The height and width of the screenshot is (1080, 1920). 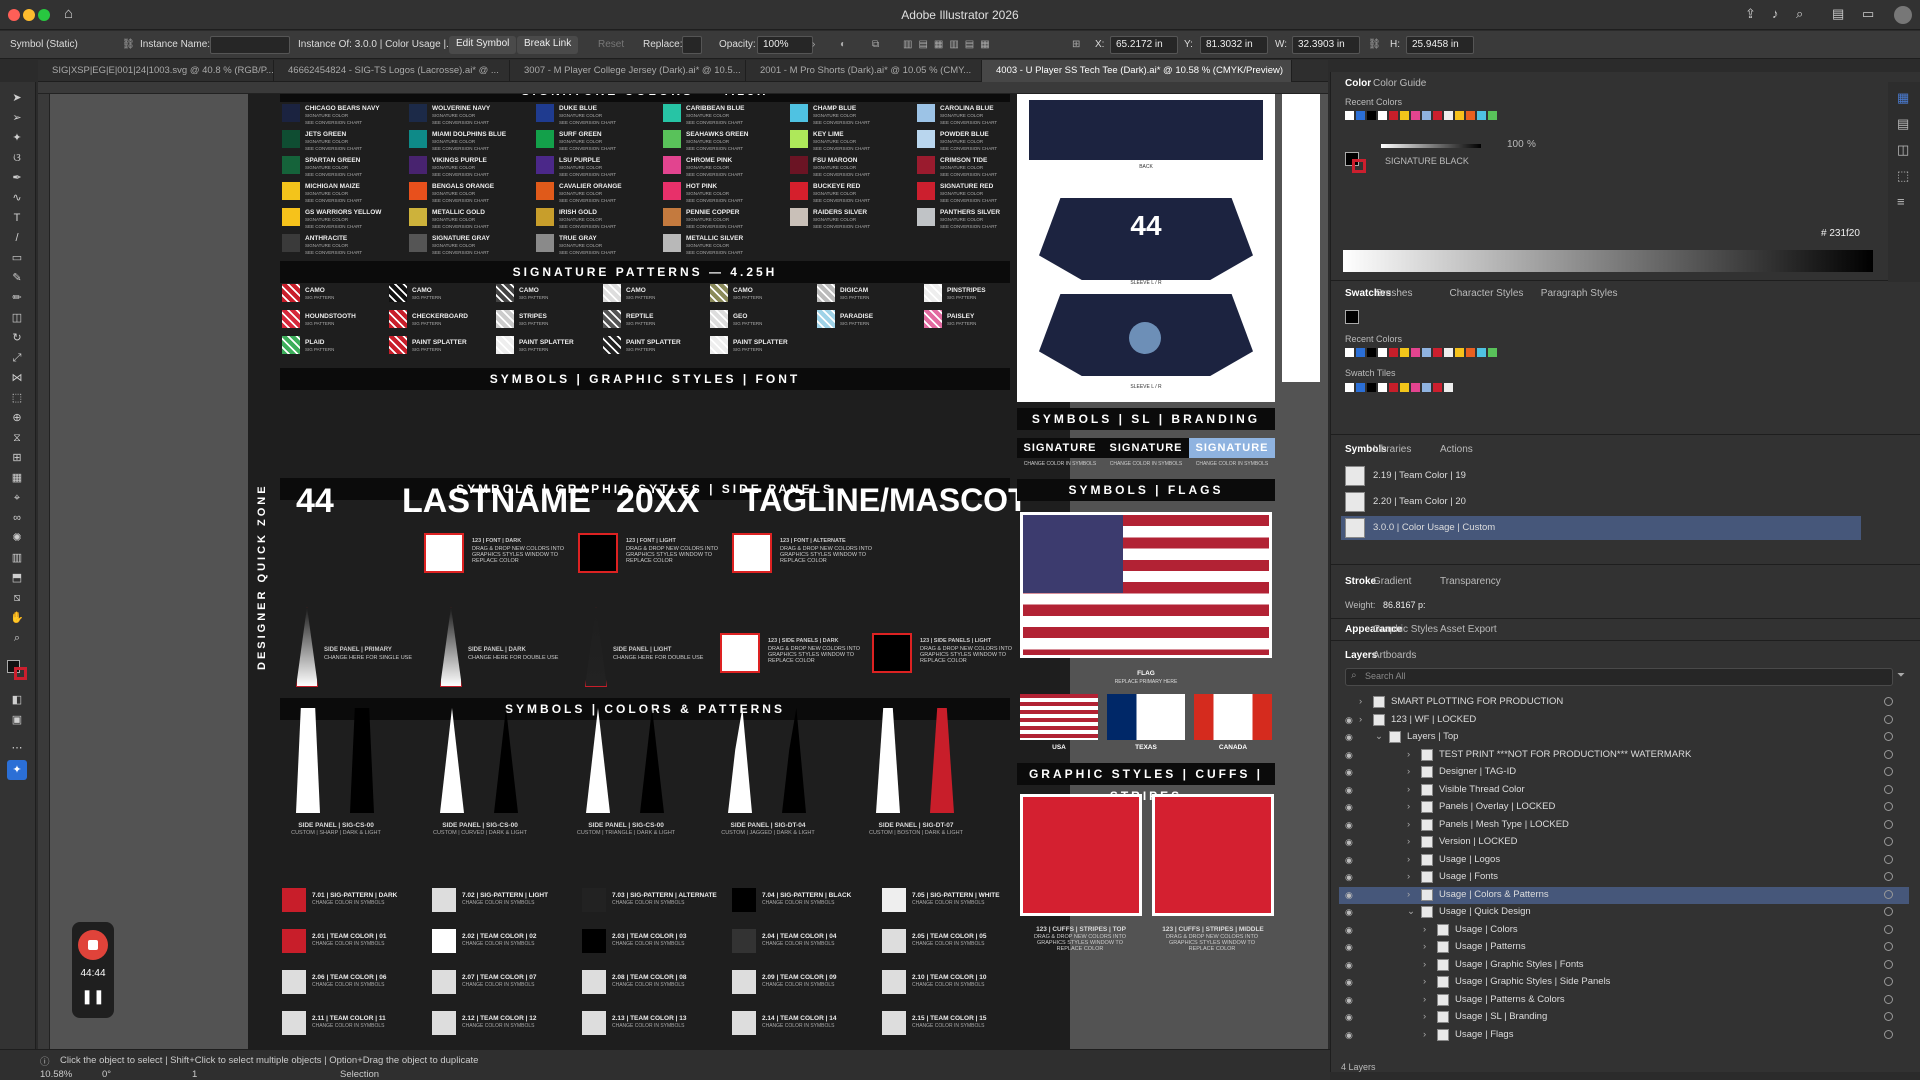 What do you see at coordinates (1234, 45) in the screenshot?
I see `y-input: 81.3032 in` at bounding box center [1234, 45].